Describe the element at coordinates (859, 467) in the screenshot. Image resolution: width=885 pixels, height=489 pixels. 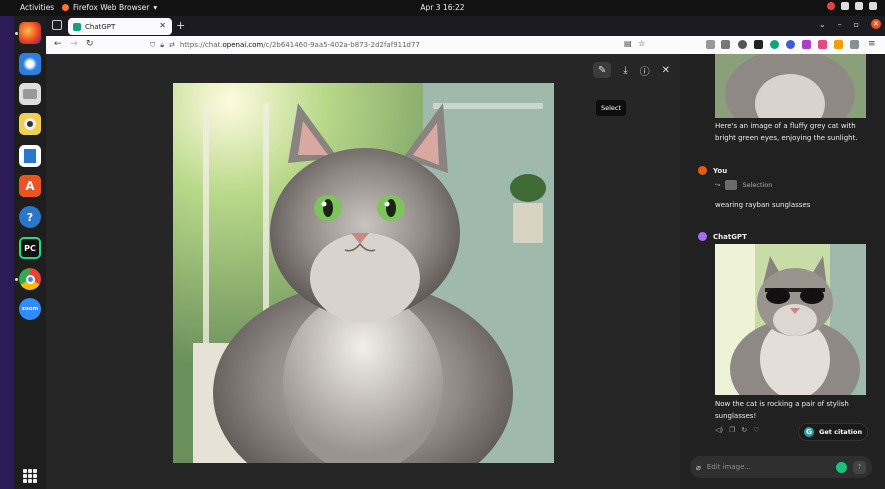
I see `send-button: ↑` at that location.